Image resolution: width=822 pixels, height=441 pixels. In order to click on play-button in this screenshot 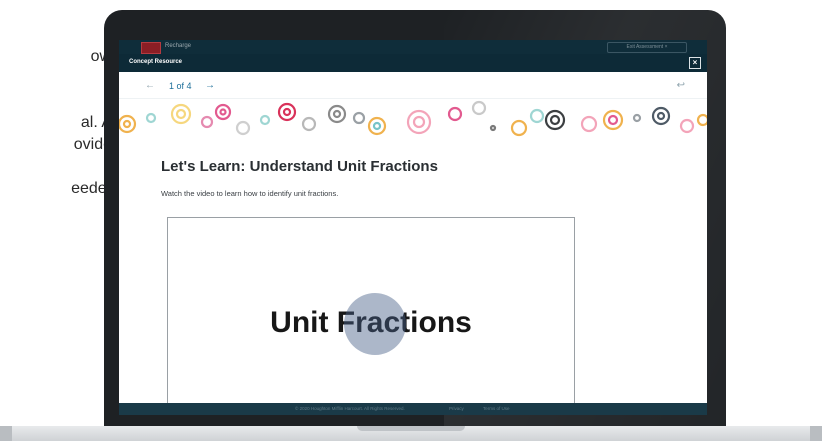, I will do `click(375, 324)`.